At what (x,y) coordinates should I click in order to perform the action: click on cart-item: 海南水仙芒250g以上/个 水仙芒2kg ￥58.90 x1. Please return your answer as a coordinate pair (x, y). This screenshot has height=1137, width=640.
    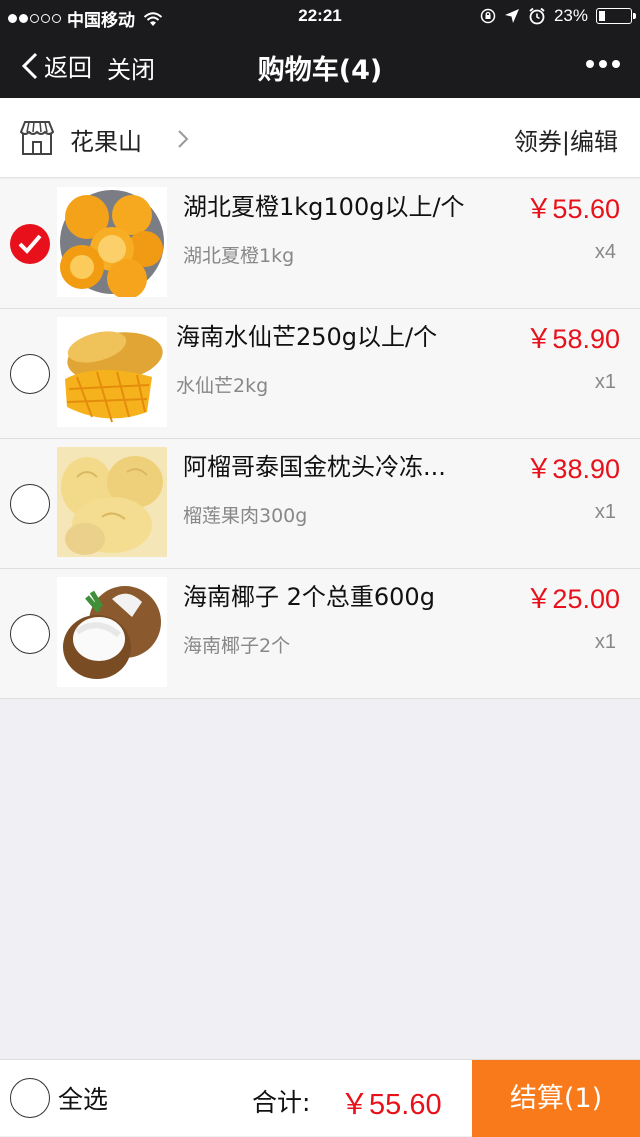
    Looking at the image, I should click on (320, 374).